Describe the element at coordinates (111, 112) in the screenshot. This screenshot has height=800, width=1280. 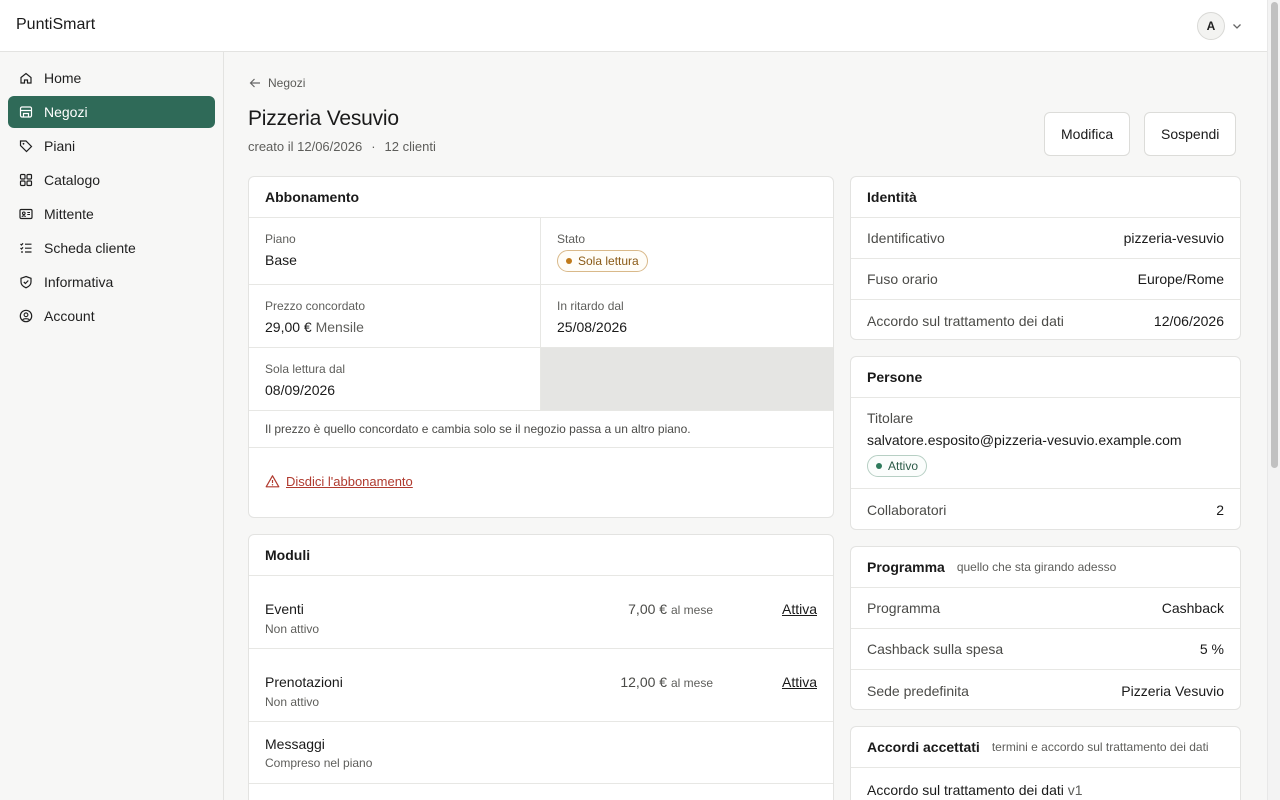
I see `sidebar-item-negozi: Negozi` at that location.